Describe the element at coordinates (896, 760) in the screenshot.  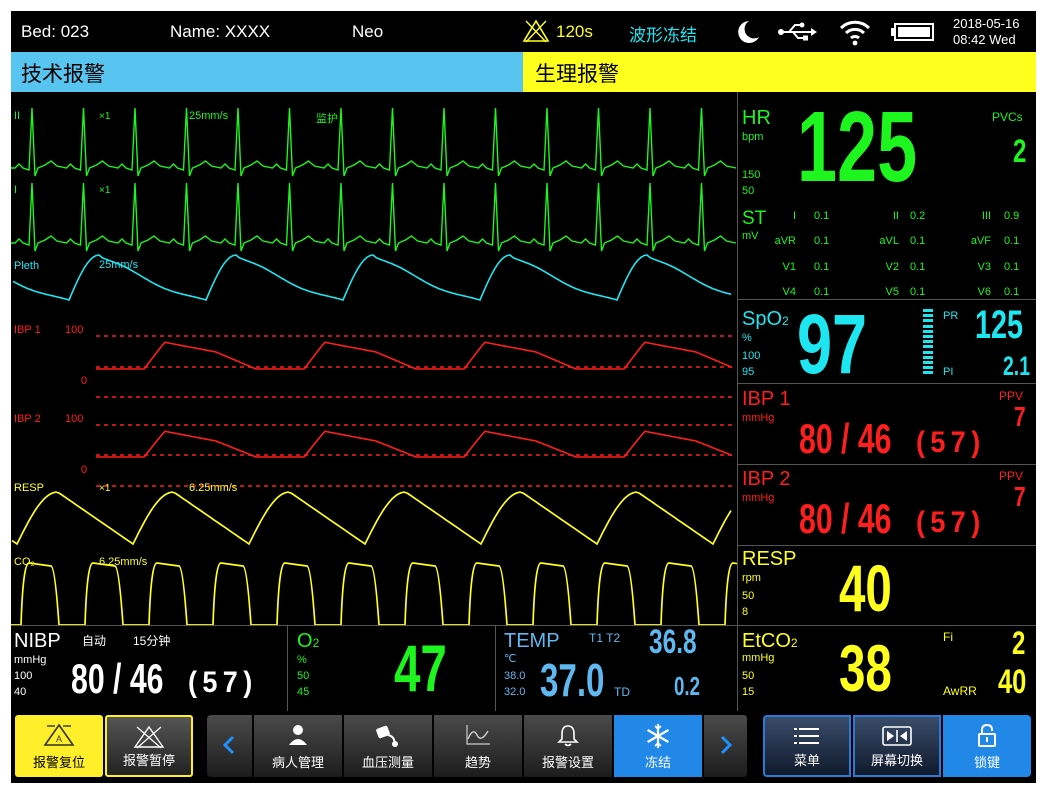
I see `screen-switch-label: 屏幕切换` at that location.